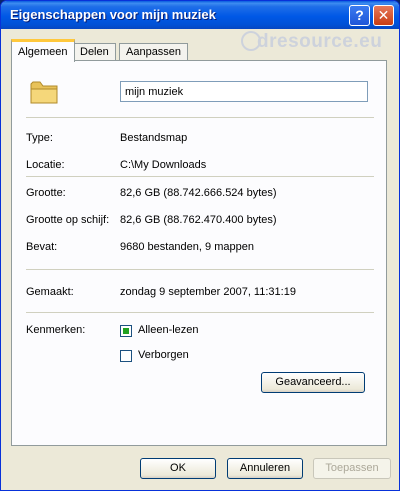 The height and width of the screenshot is (491, 400). I want to click on hidden-checkbox, so click(126, 356).